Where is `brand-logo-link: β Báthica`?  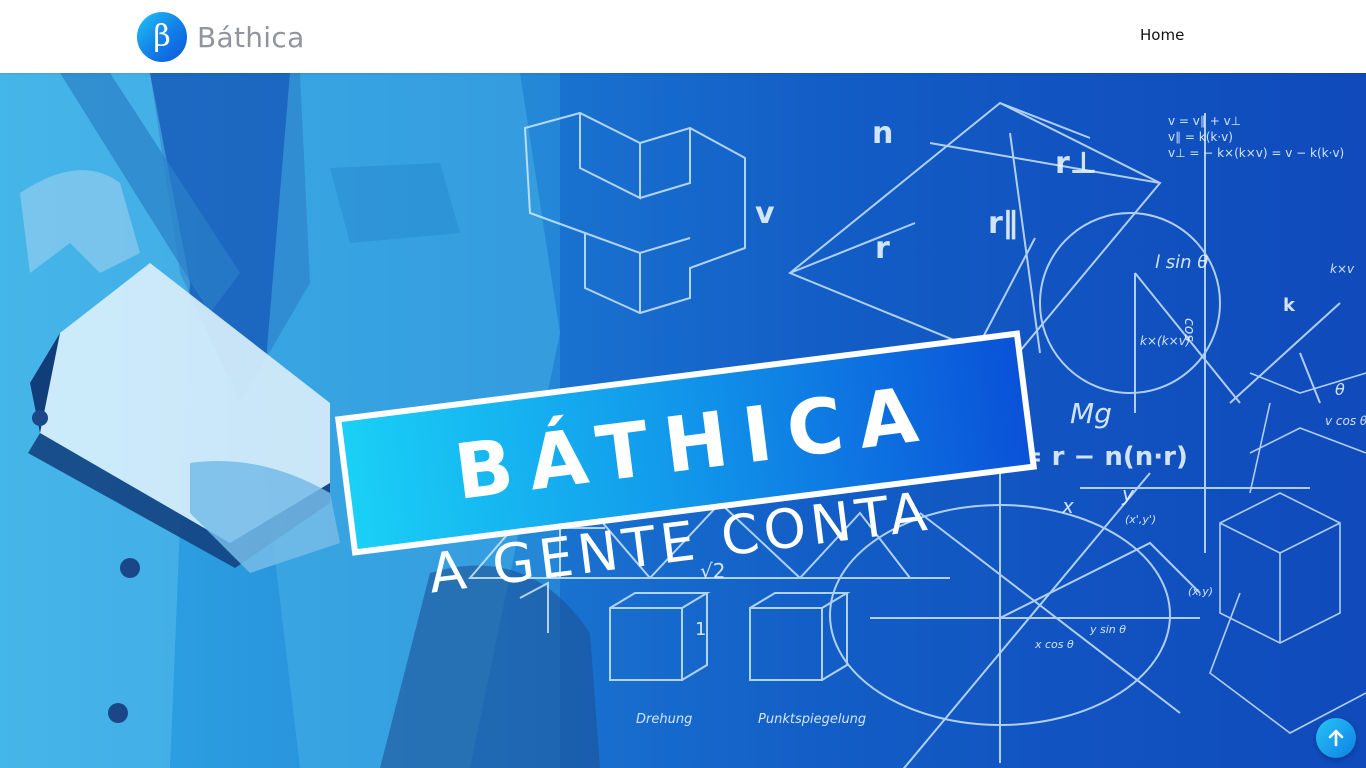
brand-logo-link: β Báthica is located at coordinates (221, 37).